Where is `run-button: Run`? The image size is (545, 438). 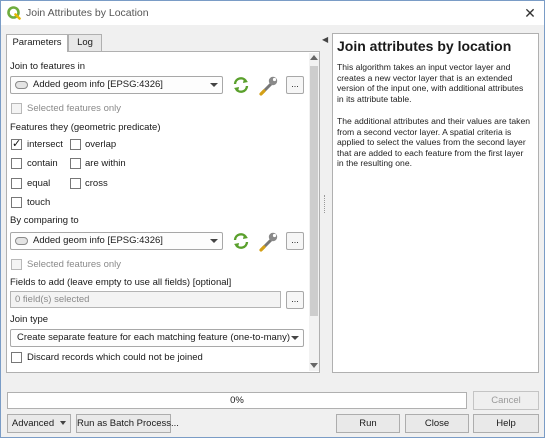
run-button: Run is located at coordinates (368, 423).